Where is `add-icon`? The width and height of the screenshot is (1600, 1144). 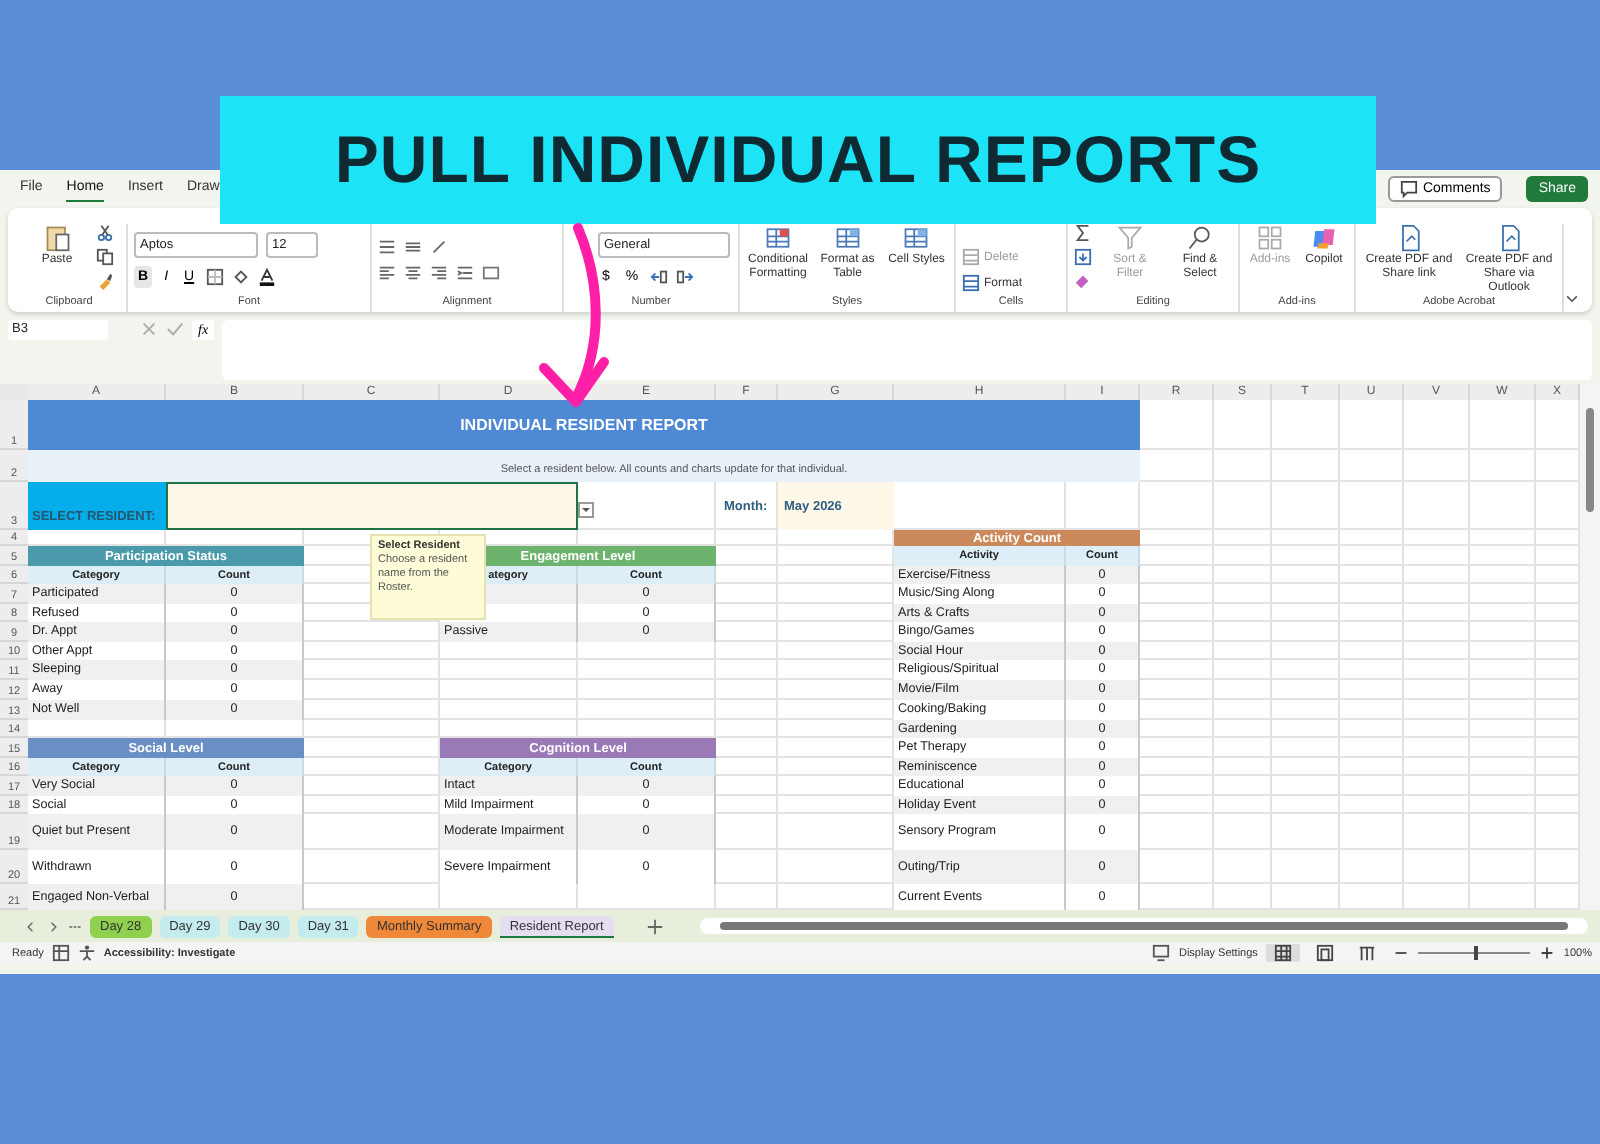 add-icon is located at coordinates (654, 926).